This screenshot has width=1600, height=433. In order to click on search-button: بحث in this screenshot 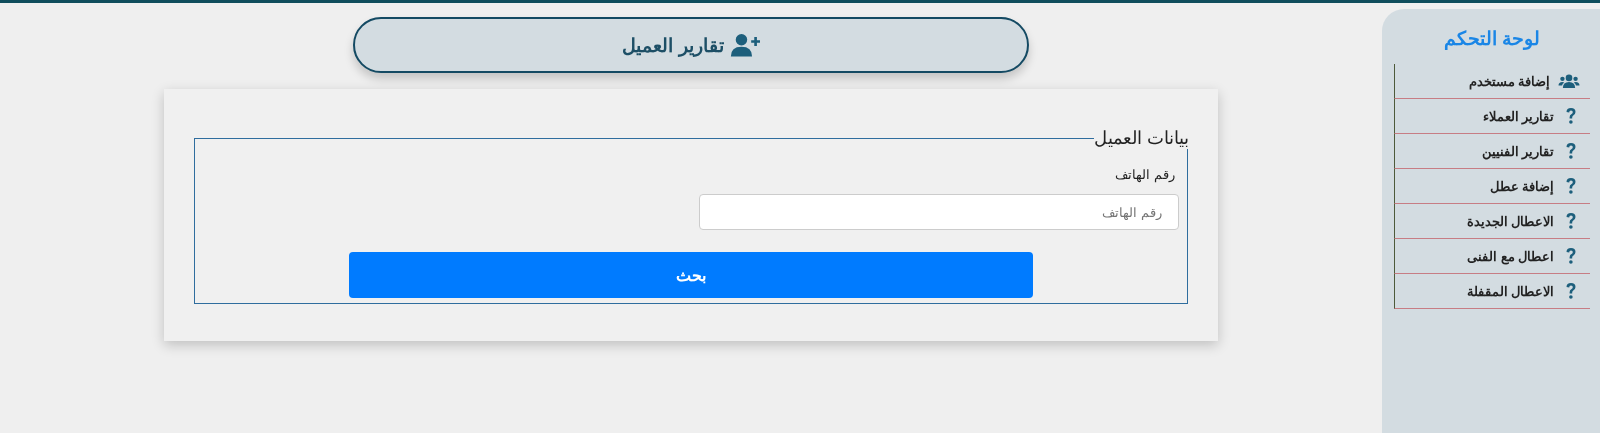, I will do `click(691, 275)`.